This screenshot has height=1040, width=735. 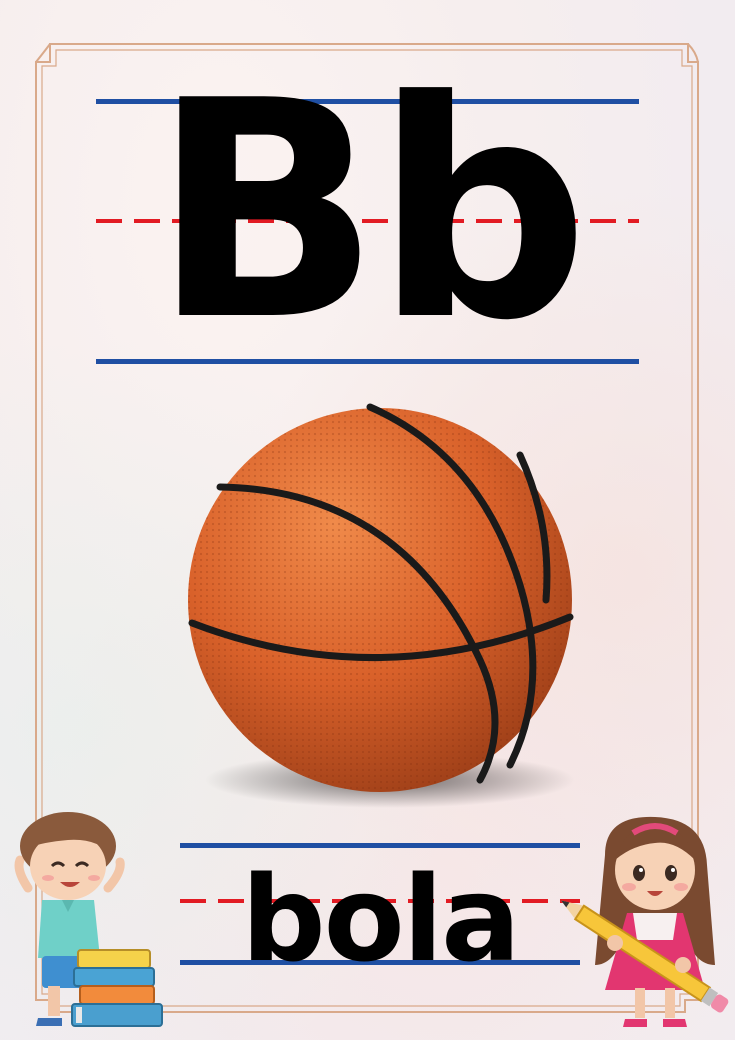 What do you see at coordinates (380, 845) in the screenshot?
I see `word-top-guide-line` at bounding box center [380, 845].